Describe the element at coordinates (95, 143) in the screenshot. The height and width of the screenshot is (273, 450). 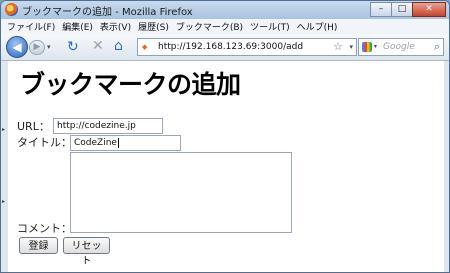
I see `title-input-text: CodeZine` at that location.